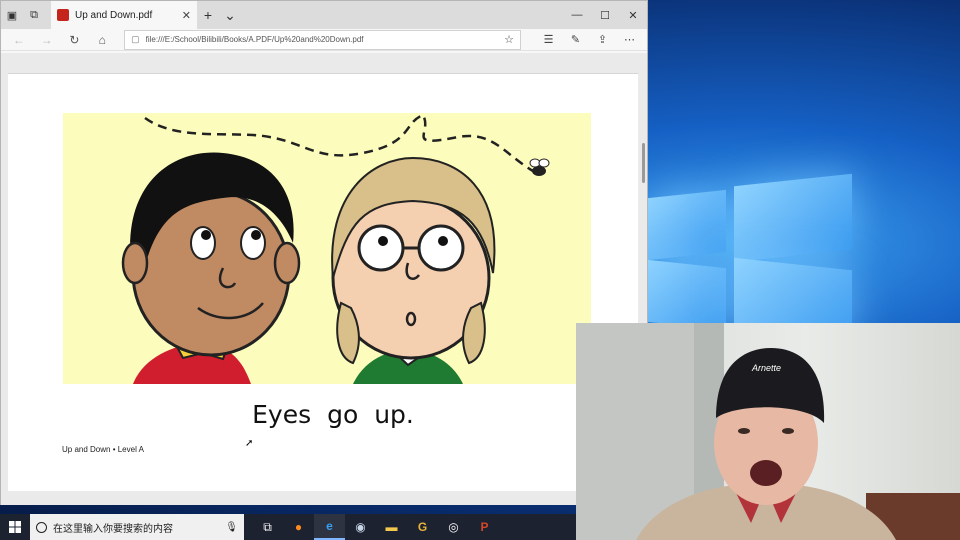  Describe the element at coordinates (114, 15) in the screenshot. I see `tab-title: Up and Down.pdf` at that location.